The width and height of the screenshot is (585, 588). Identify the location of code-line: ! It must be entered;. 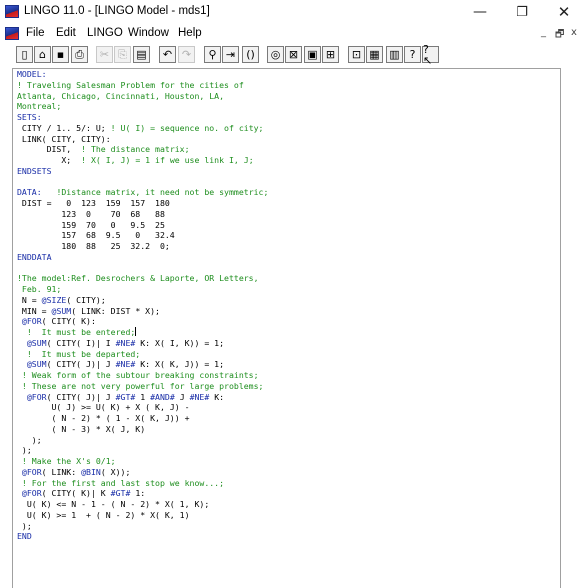
(142, 332).